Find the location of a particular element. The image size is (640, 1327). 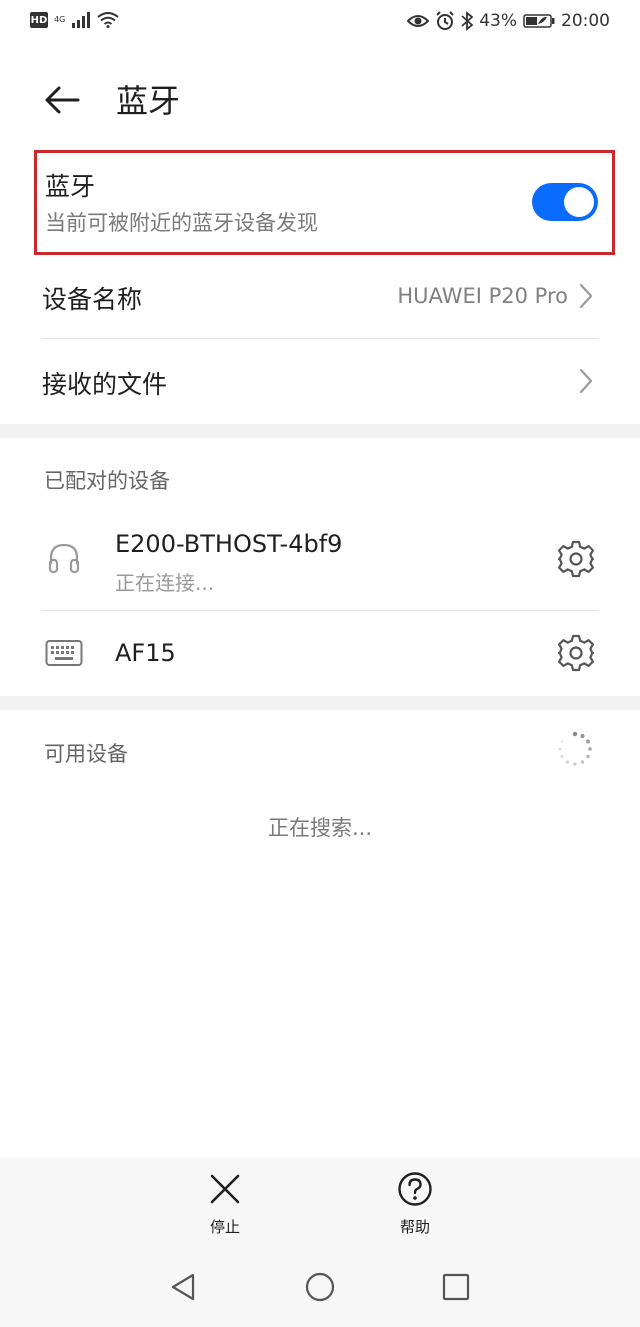

help-icon is located at coordinates (415, 1189).